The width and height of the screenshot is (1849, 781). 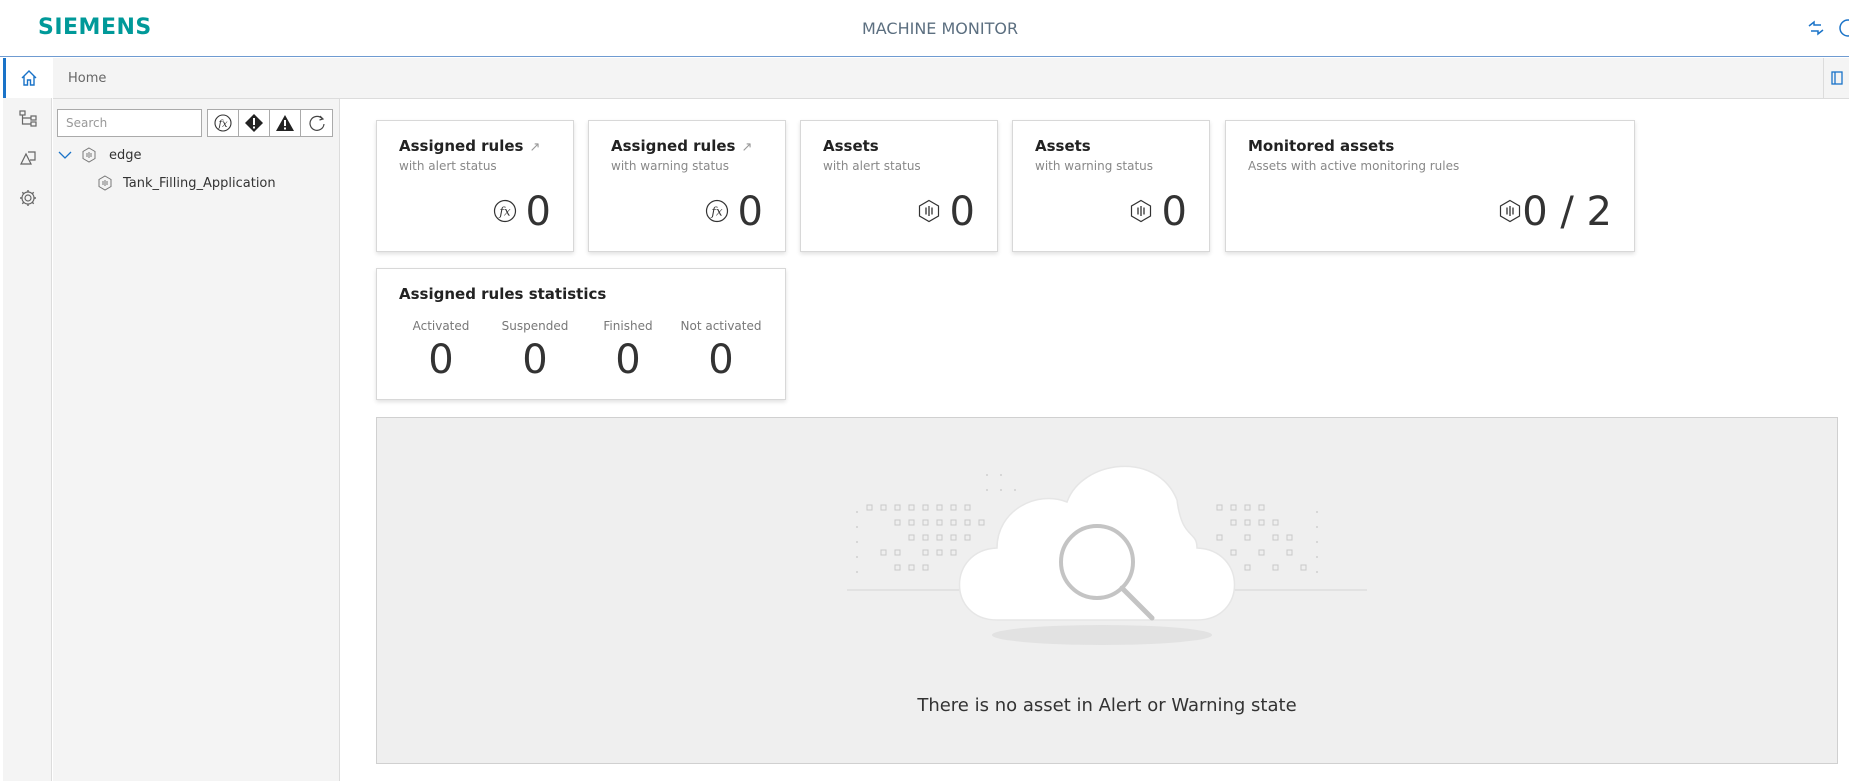 What do you see at coordinates (1321, 146) in the screenshot?
I see `card-title: Monitored assets` at bounding box center [1321, 146].